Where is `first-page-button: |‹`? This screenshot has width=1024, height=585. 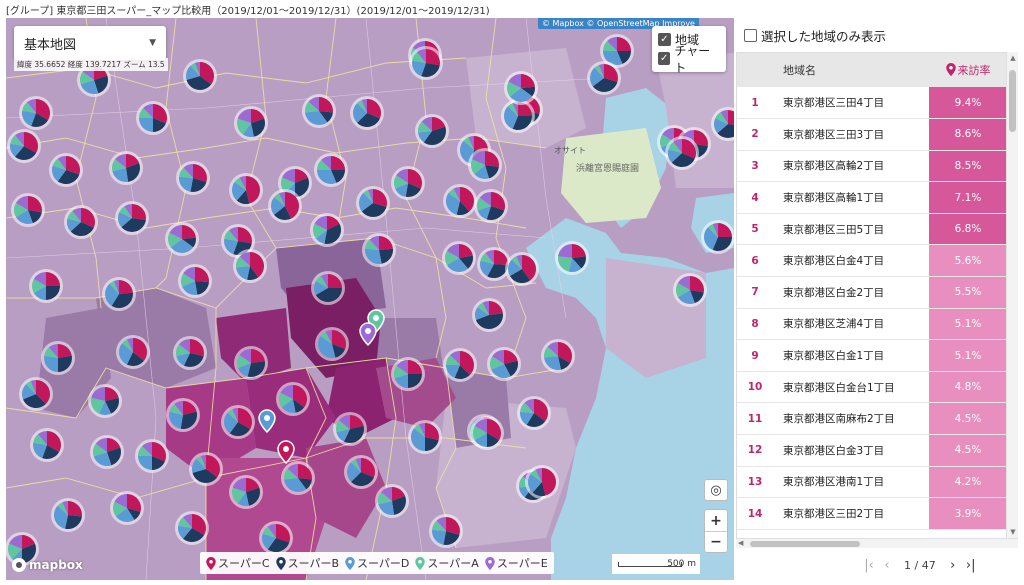
first-page-button: |‹ is located at coordinates (869, 565).